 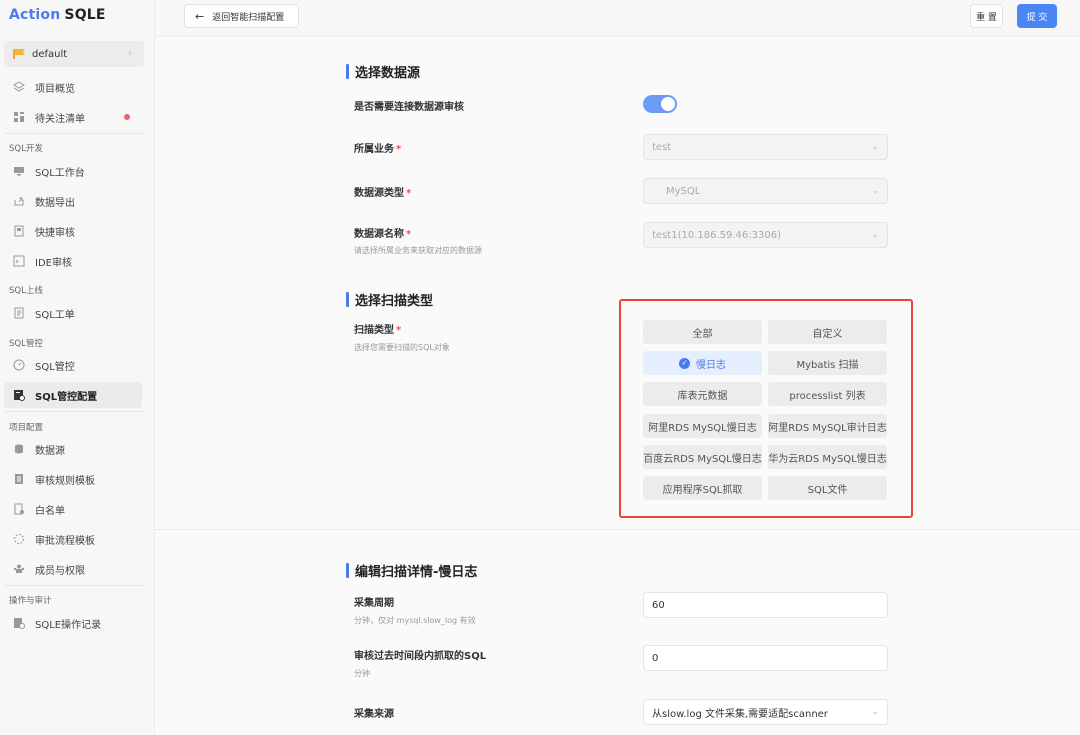 I want to click on sidebar-item-label: 审核规则模板, so click(x=65, y=481).